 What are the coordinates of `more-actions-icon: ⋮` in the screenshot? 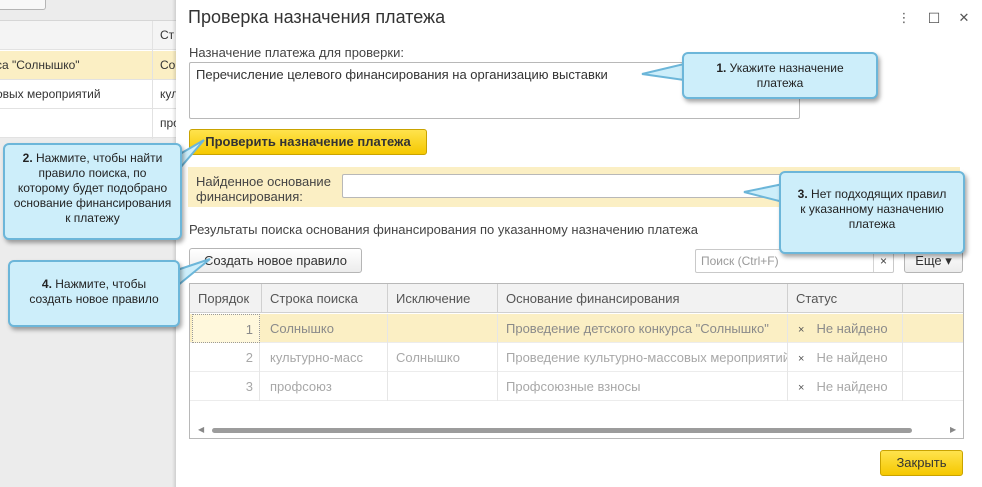 It's located at (904, 18).